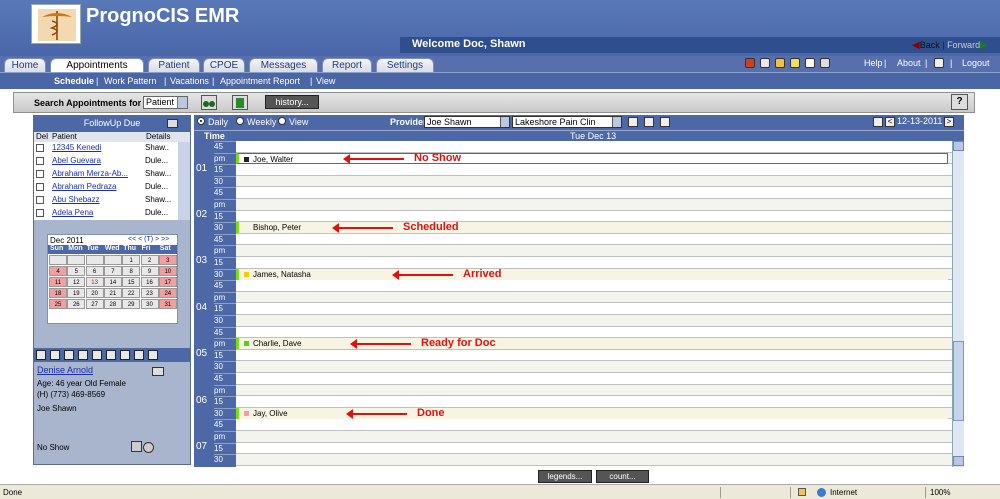  Describe the element at coordinates (467, 122) in the screenshot. I see `provider-select: Joe Shawn` at that location.